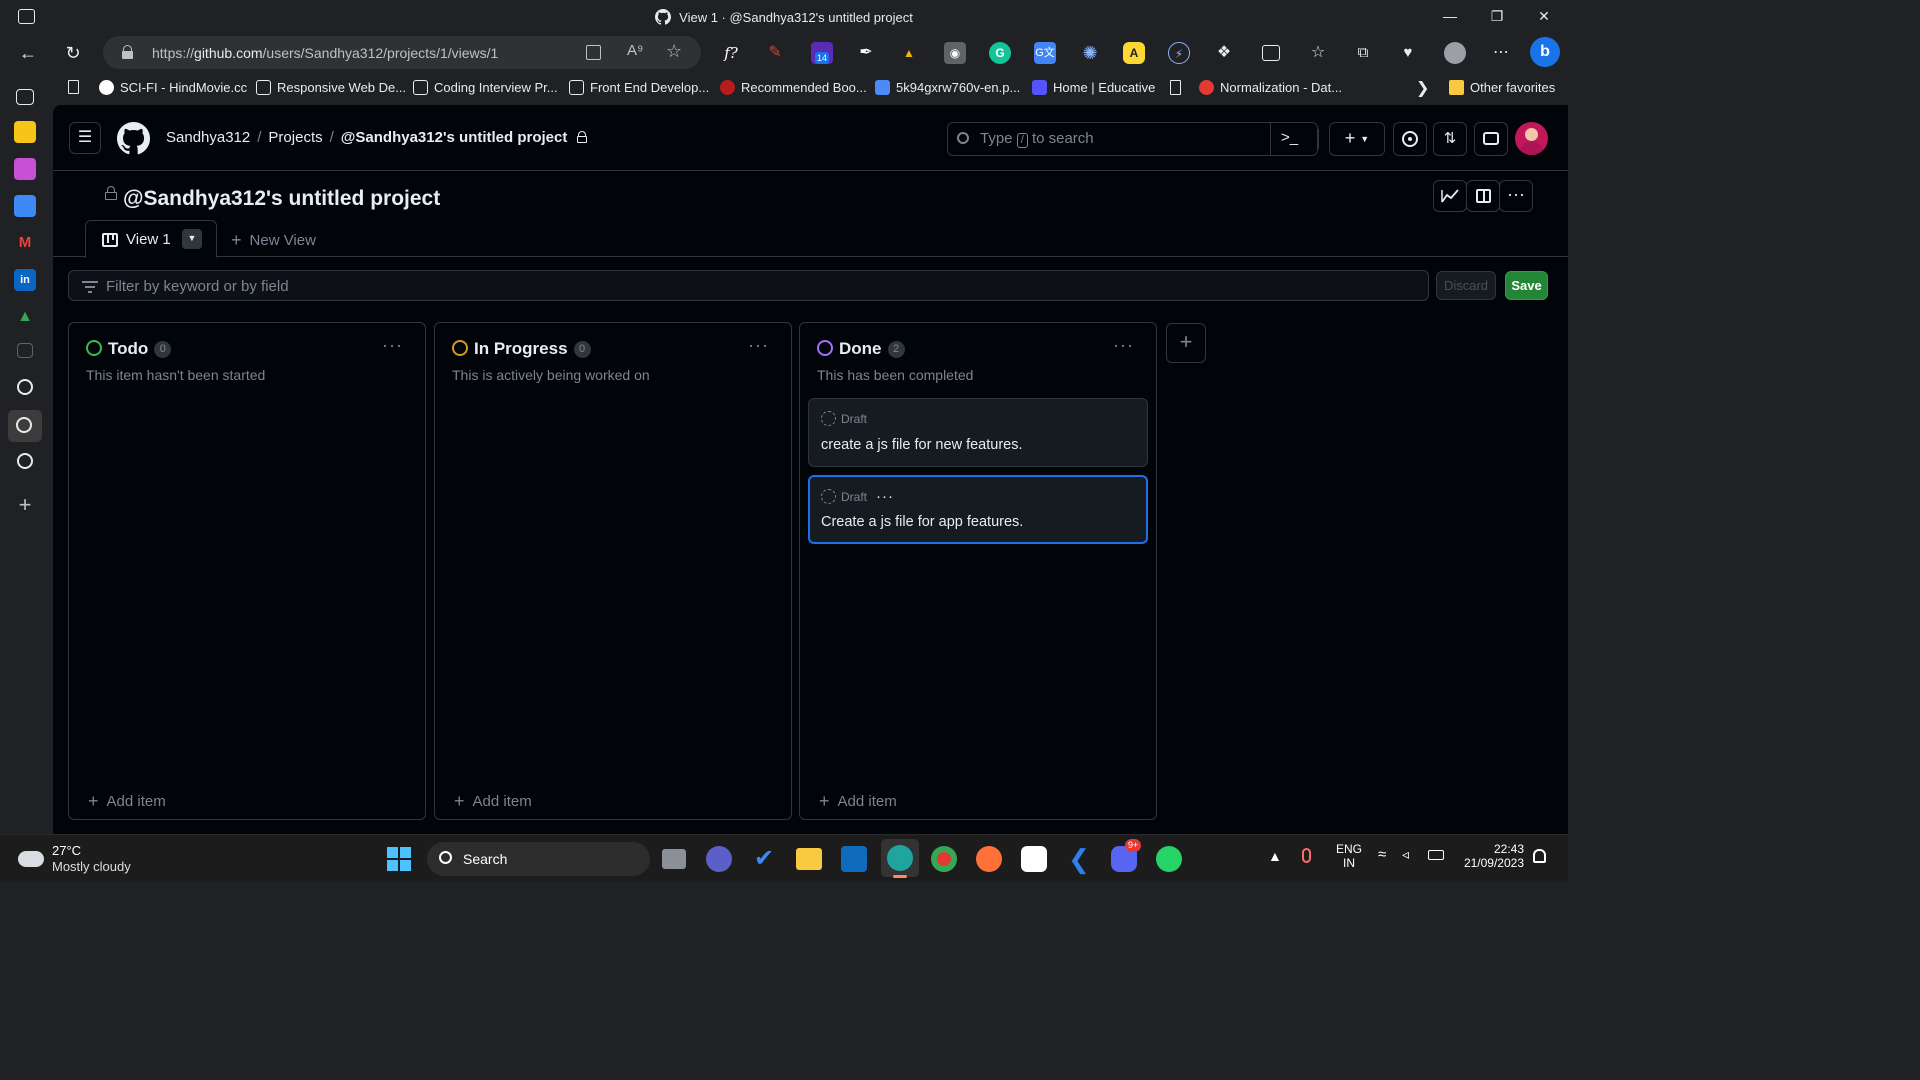  Describe the element at coordinates (1410, 139) in the screenshot. I see `issues-button` at that location.